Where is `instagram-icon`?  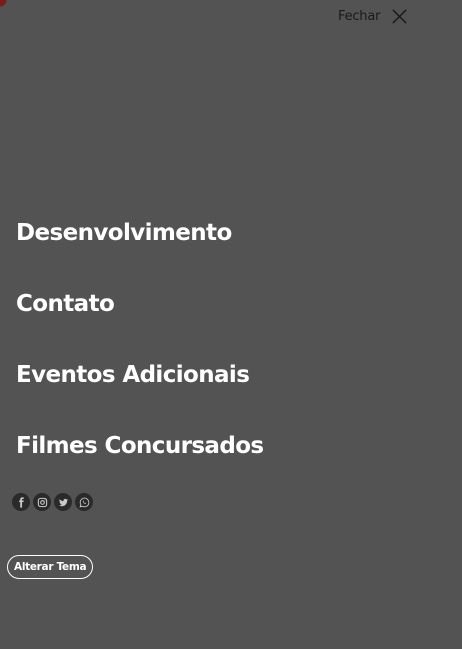 instagram-icon is located at coordinates (42, 502).